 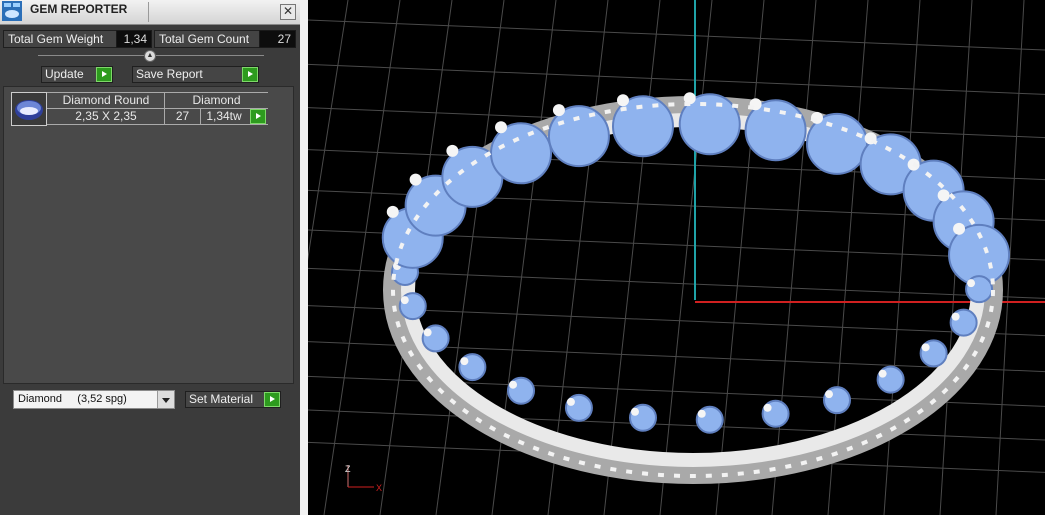 I want to click on save-report-button: Save Report, so click(x=195, y=74).